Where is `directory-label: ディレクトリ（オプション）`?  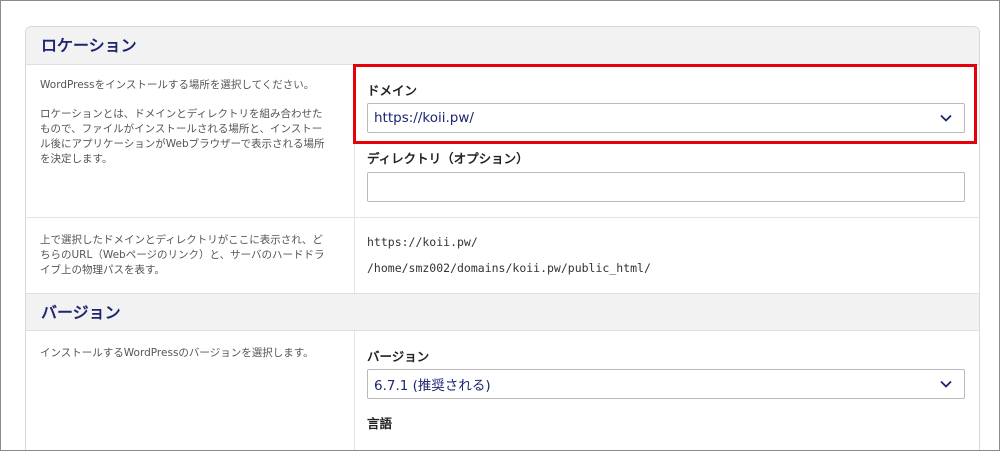 directory-label: ディレクトリ（オプション） is located at coordinates (448, 158).